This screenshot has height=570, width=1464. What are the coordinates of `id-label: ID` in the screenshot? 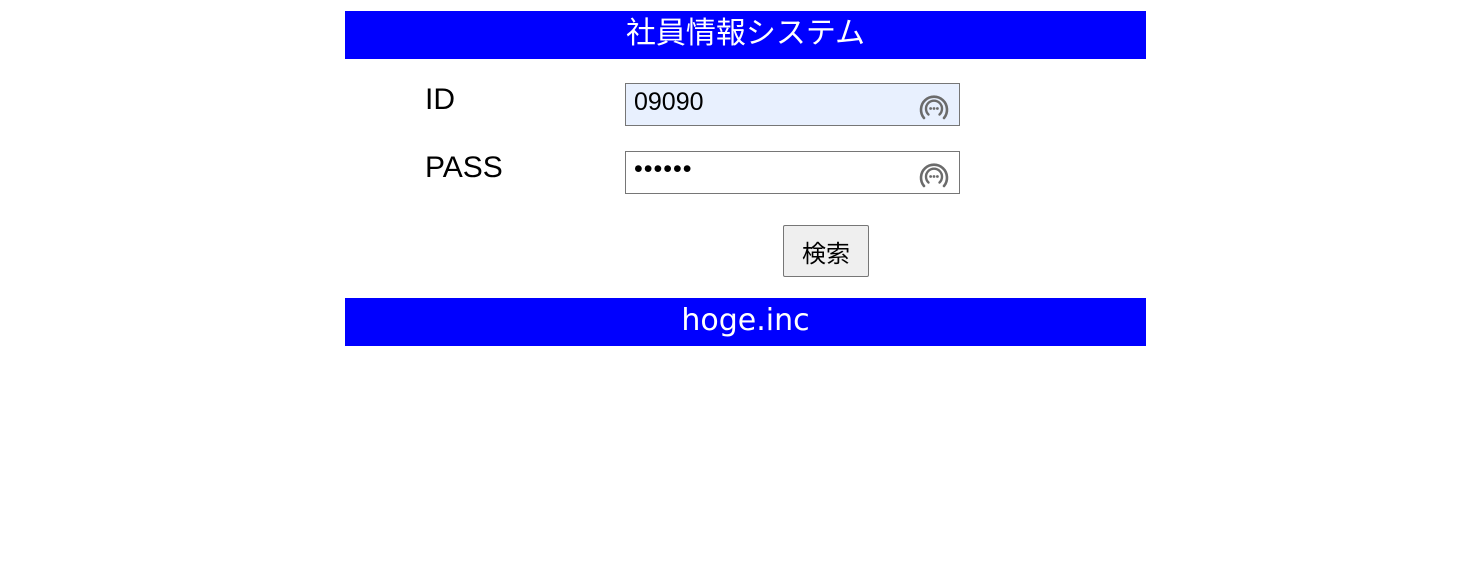 It's located at (440, 99).